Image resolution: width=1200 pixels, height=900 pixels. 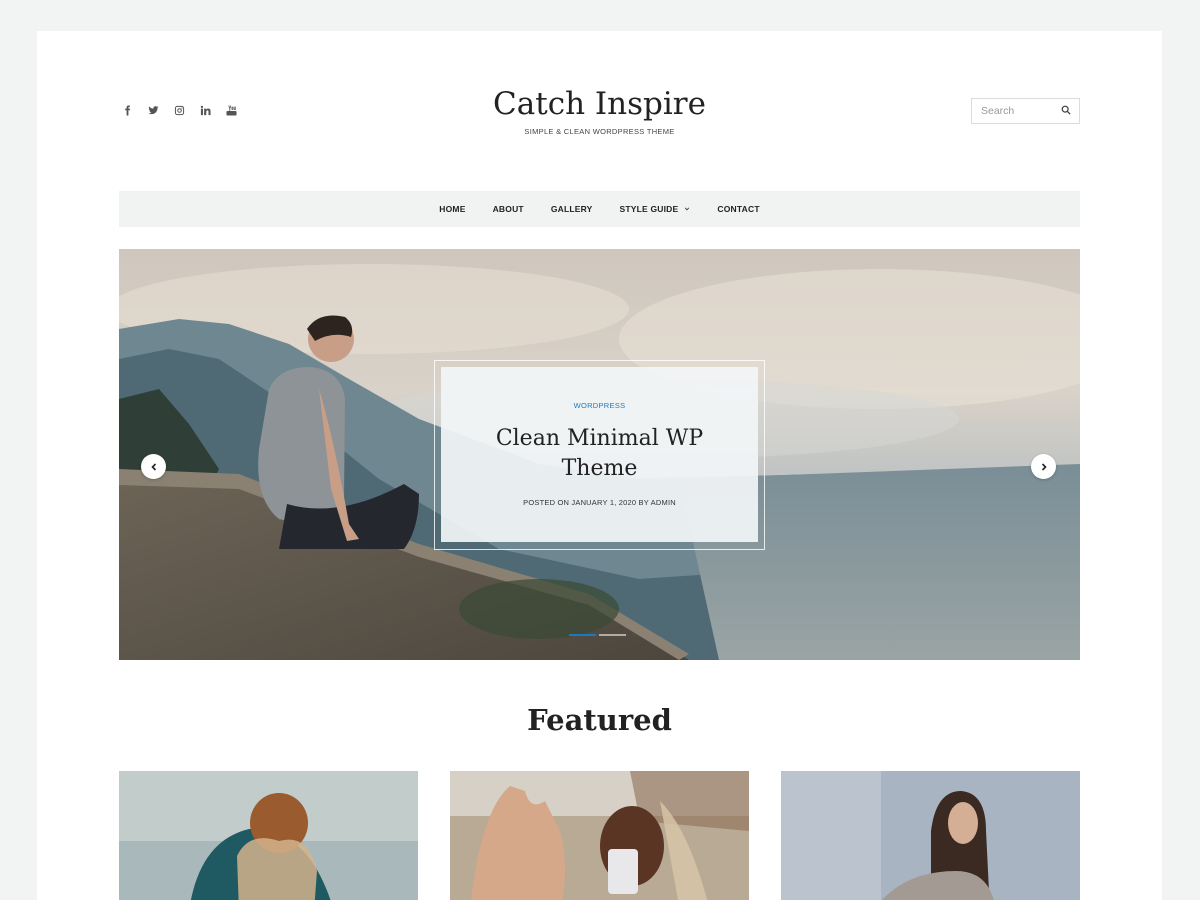 I want to click on slide-title-line-2: Theme, so click(x=599, y=468).